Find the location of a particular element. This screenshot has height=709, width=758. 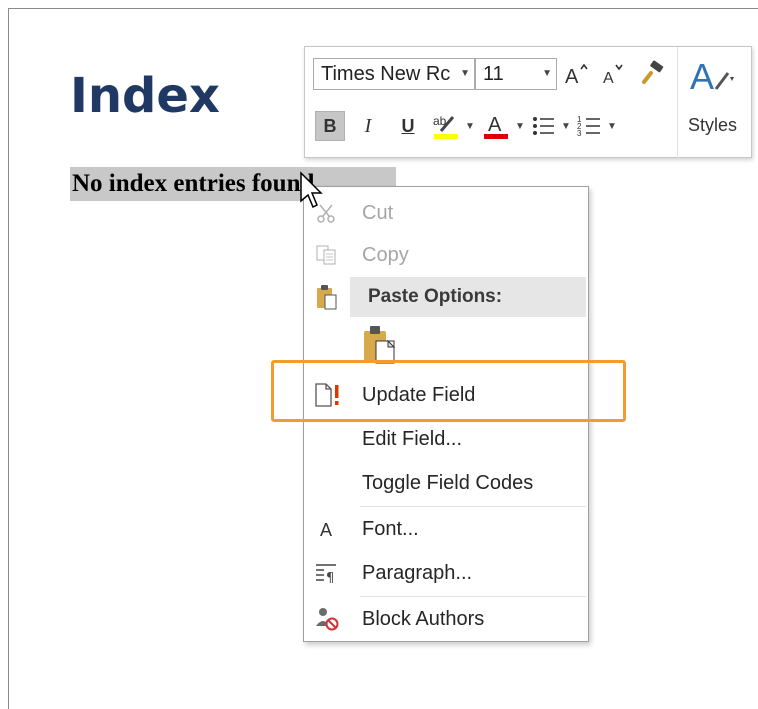

grow-font-icon: A is located at coordinates (576, 74).